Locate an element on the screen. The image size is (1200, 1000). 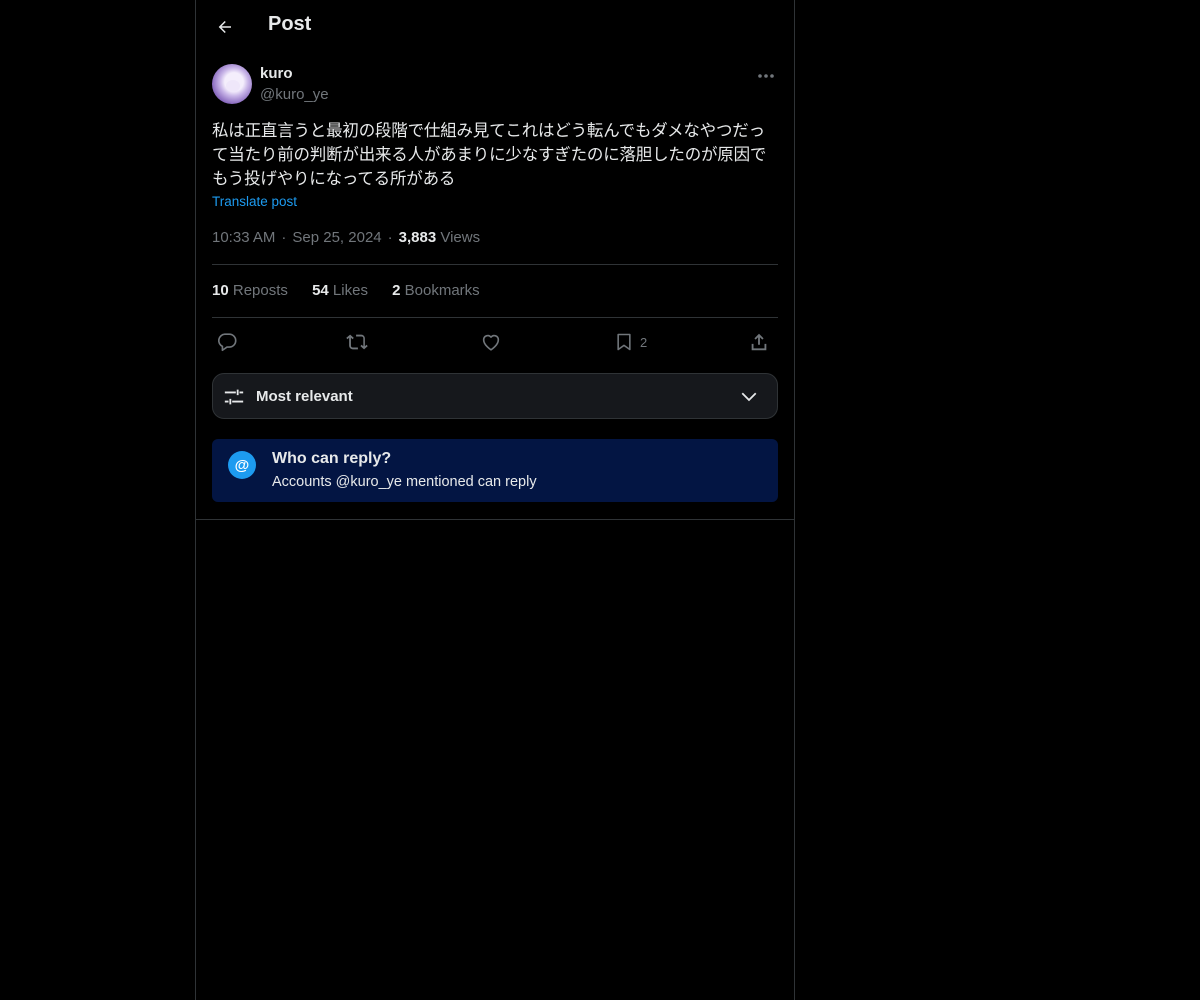
repost-button is located at coordinates (357, 342).